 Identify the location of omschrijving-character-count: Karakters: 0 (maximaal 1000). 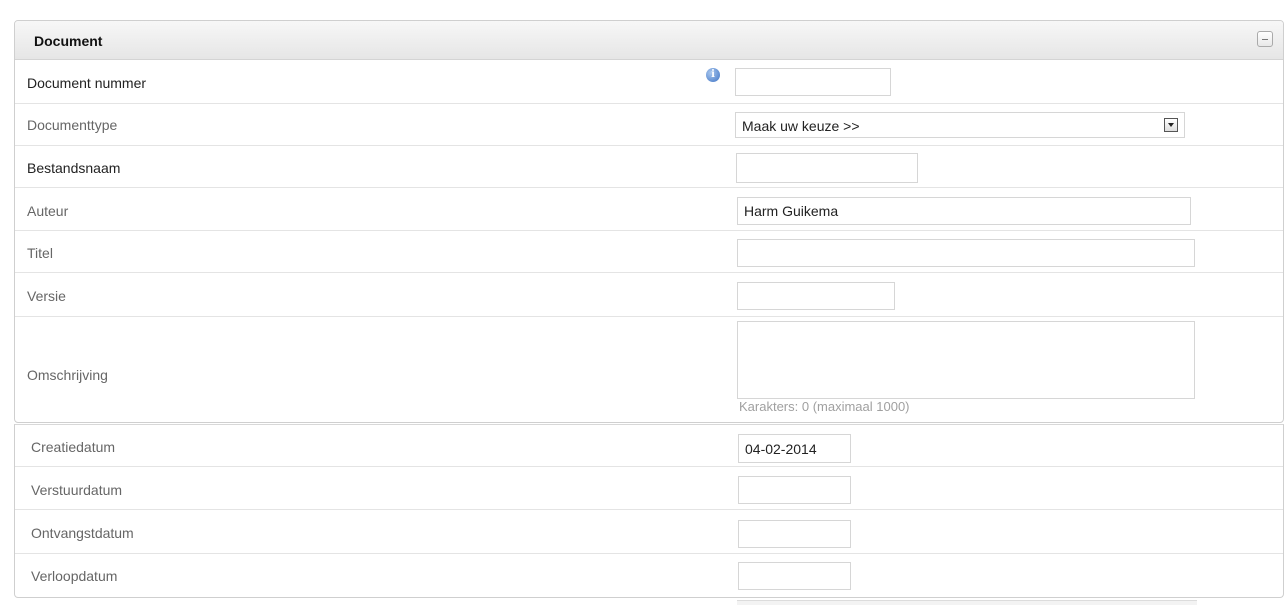
(824, 406).